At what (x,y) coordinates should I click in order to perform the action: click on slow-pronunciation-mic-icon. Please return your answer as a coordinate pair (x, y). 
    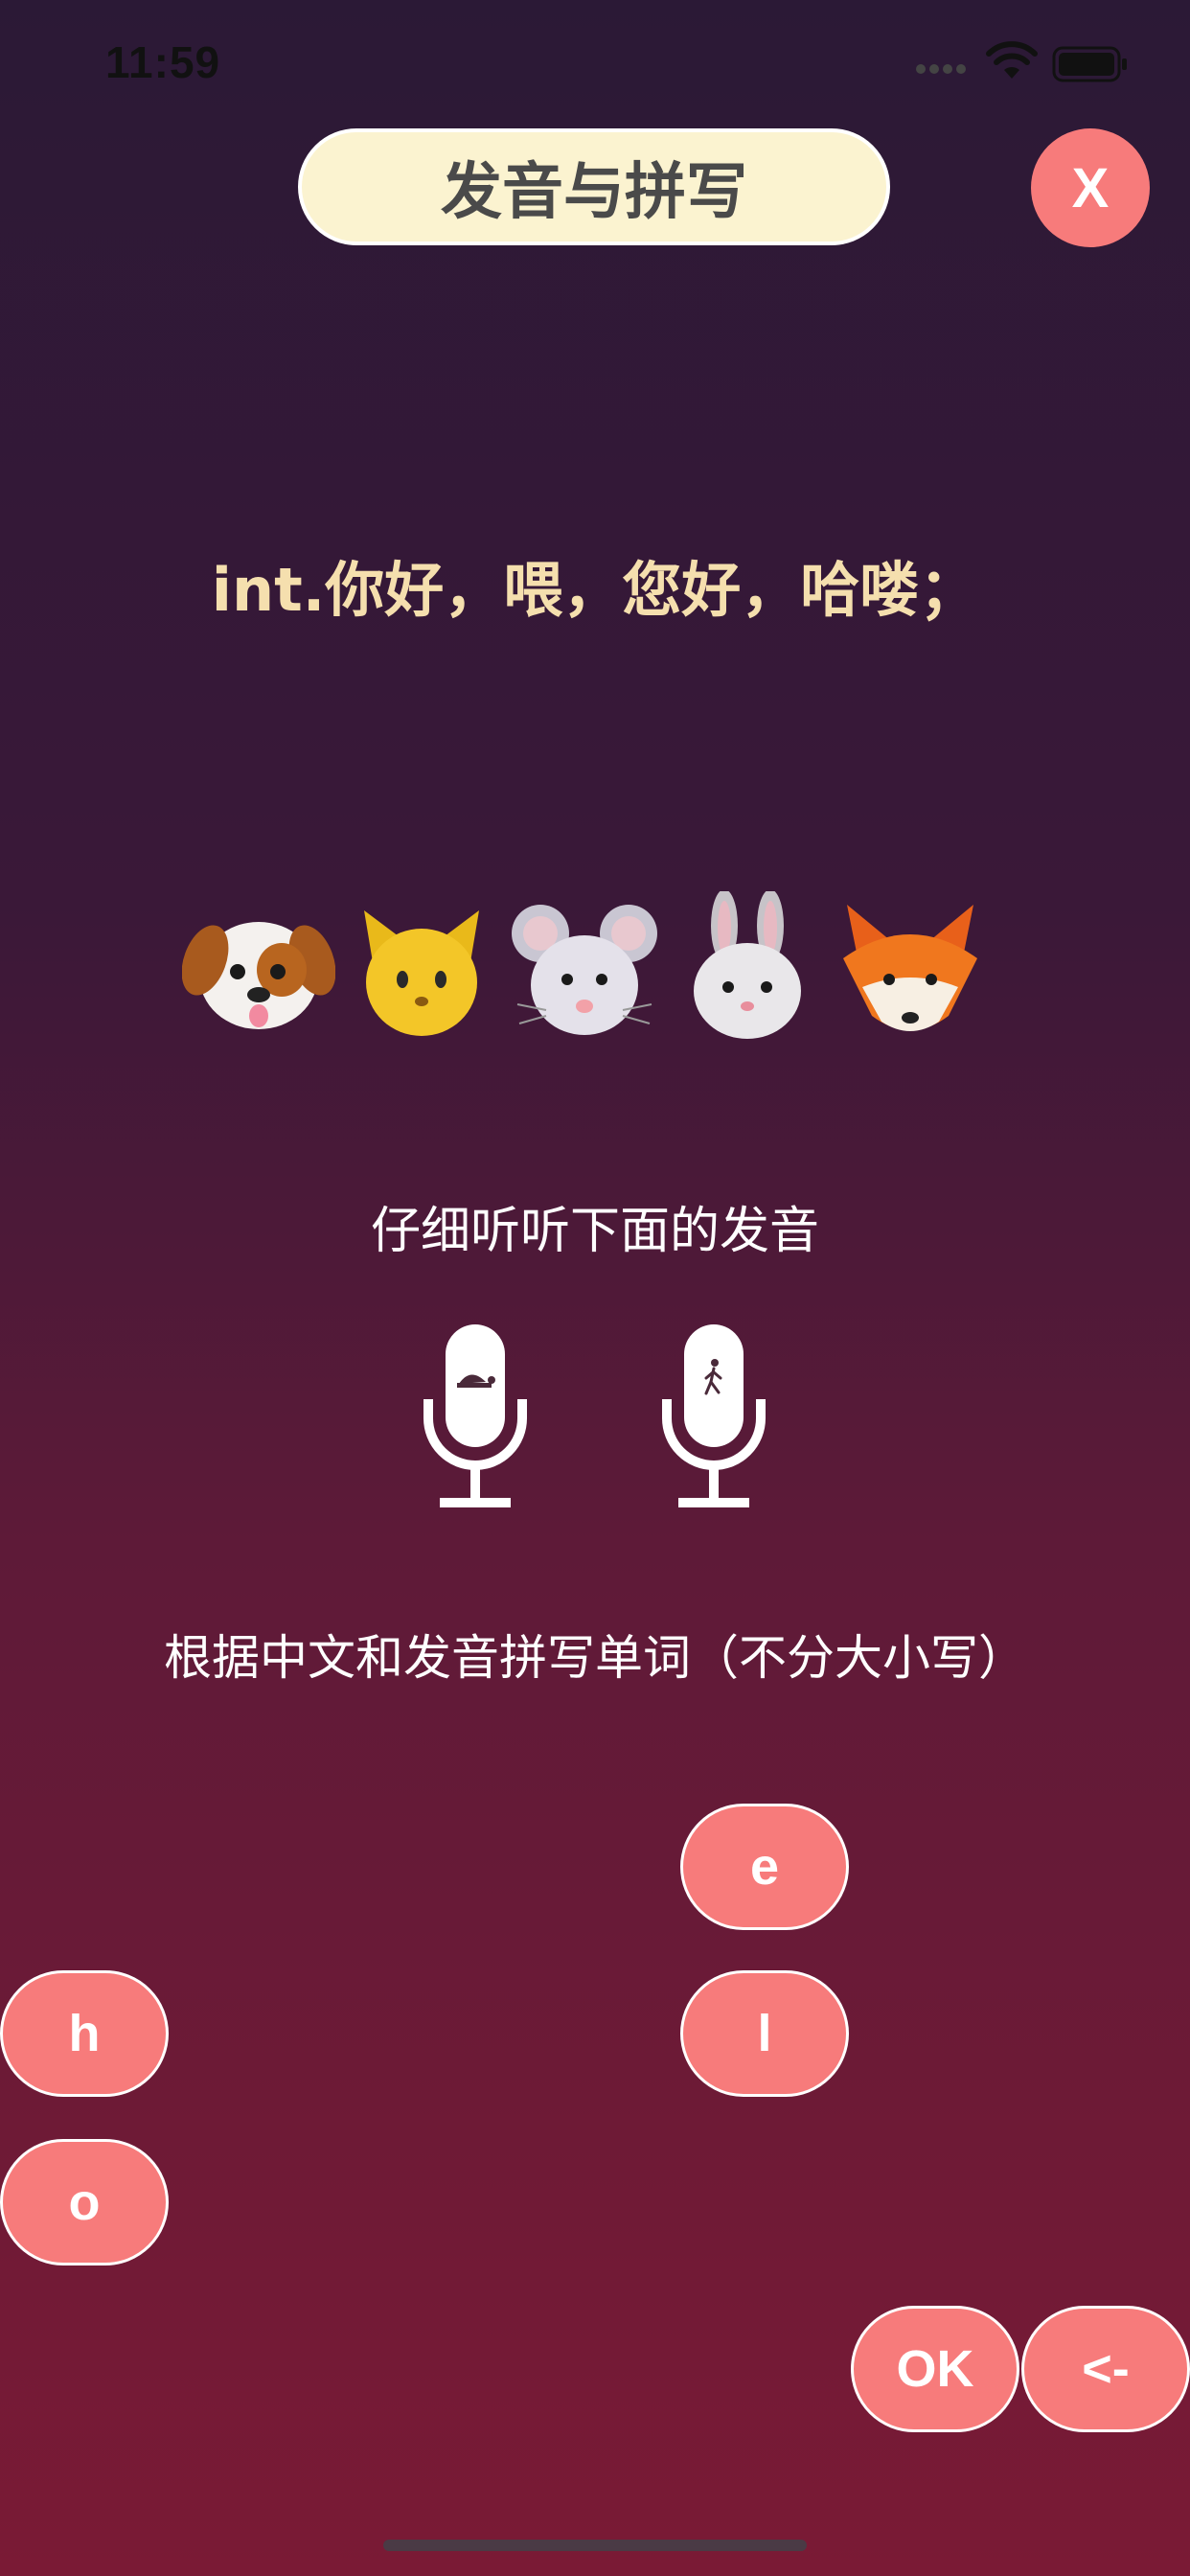
    Looking at the image, I should click on (476, 1415).